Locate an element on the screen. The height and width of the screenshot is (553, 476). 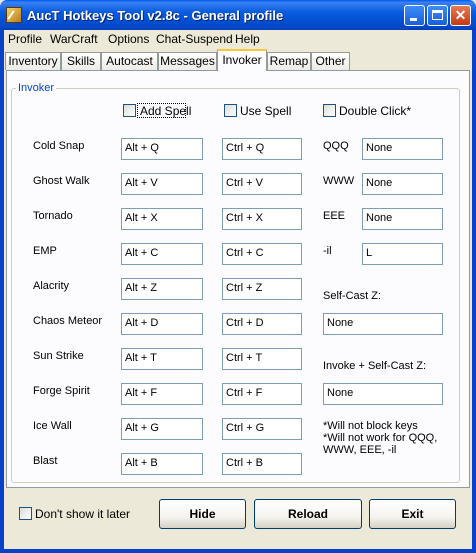
www-hotkey-field: None is located at coordinates (402, 184).